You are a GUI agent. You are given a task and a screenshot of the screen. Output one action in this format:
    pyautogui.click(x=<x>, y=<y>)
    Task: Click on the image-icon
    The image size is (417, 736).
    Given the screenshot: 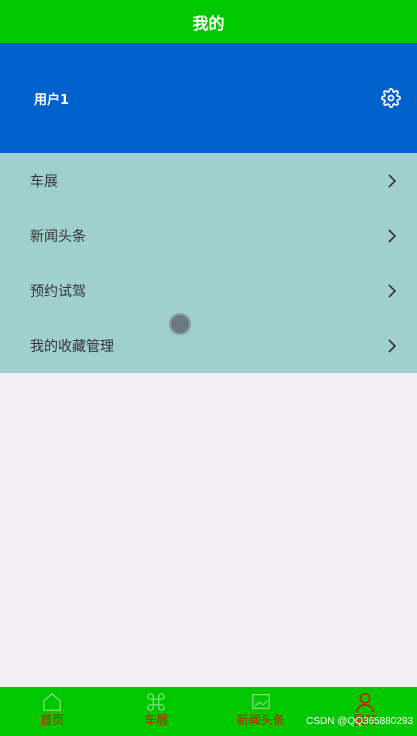 What is the action you would take?
    pyautogui.click(x=260, y=702)
    